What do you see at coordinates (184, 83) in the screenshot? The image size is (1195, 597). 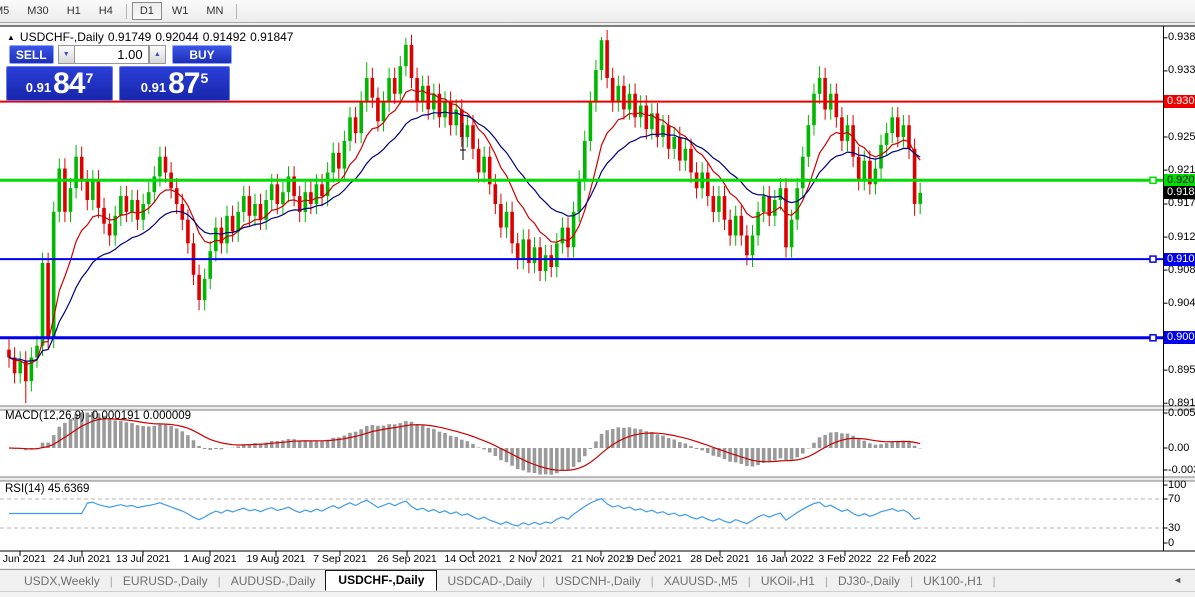 I see `buy-price-big: 87` at bounding box center [184, 83].